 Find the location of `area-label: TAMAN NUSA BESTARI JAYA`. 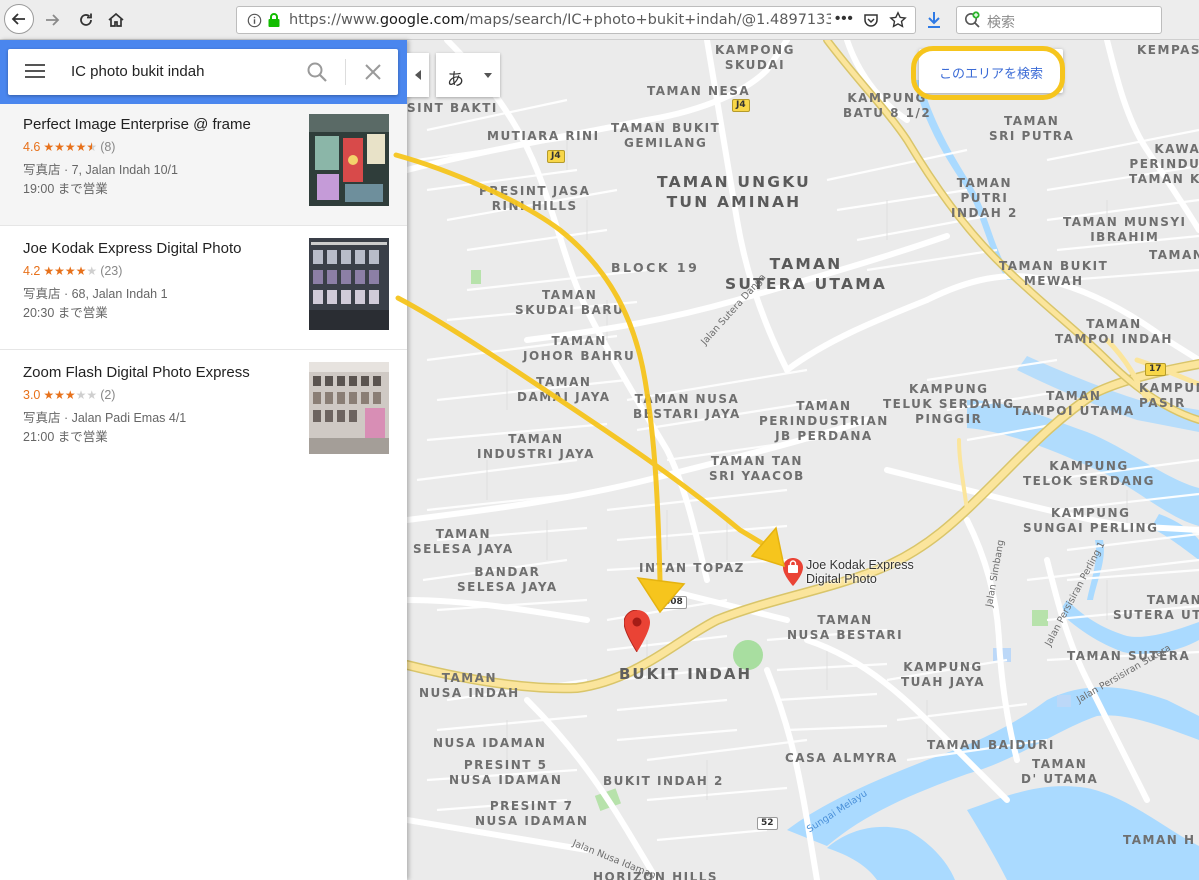

area-label: TAMAN NUSA BESTARI JAYA is located at coordinates (687, 406).